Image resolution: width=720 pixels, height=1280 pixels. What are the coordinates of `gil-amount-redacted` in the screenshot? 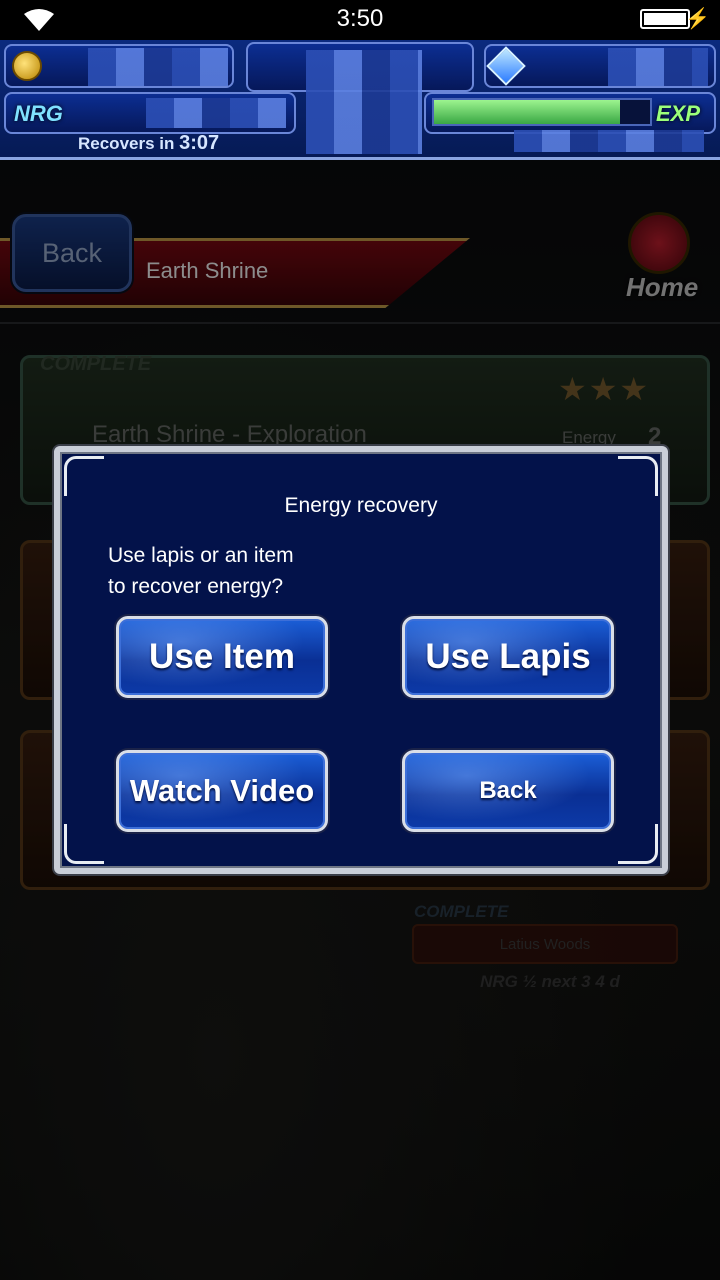 It's located at (158, 67).